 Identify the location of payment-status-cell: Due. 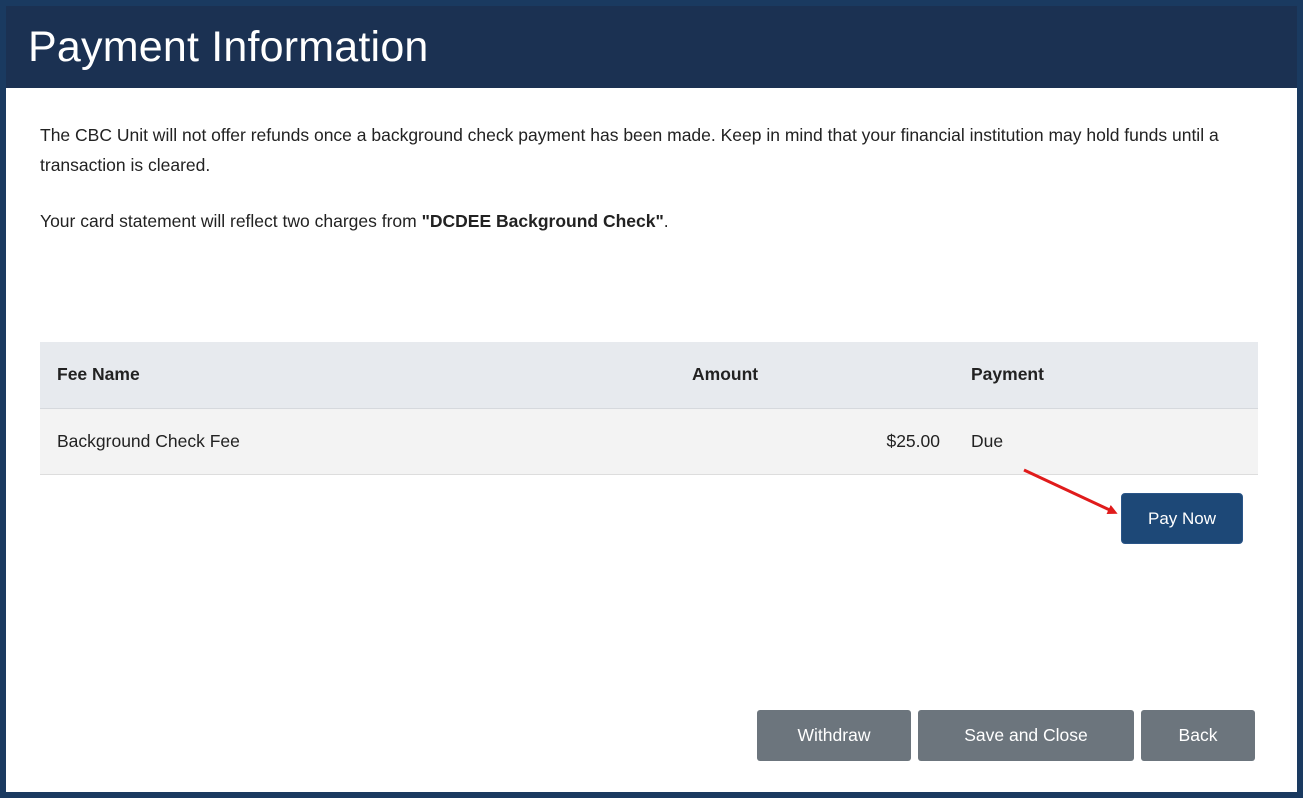
(1106, 441).